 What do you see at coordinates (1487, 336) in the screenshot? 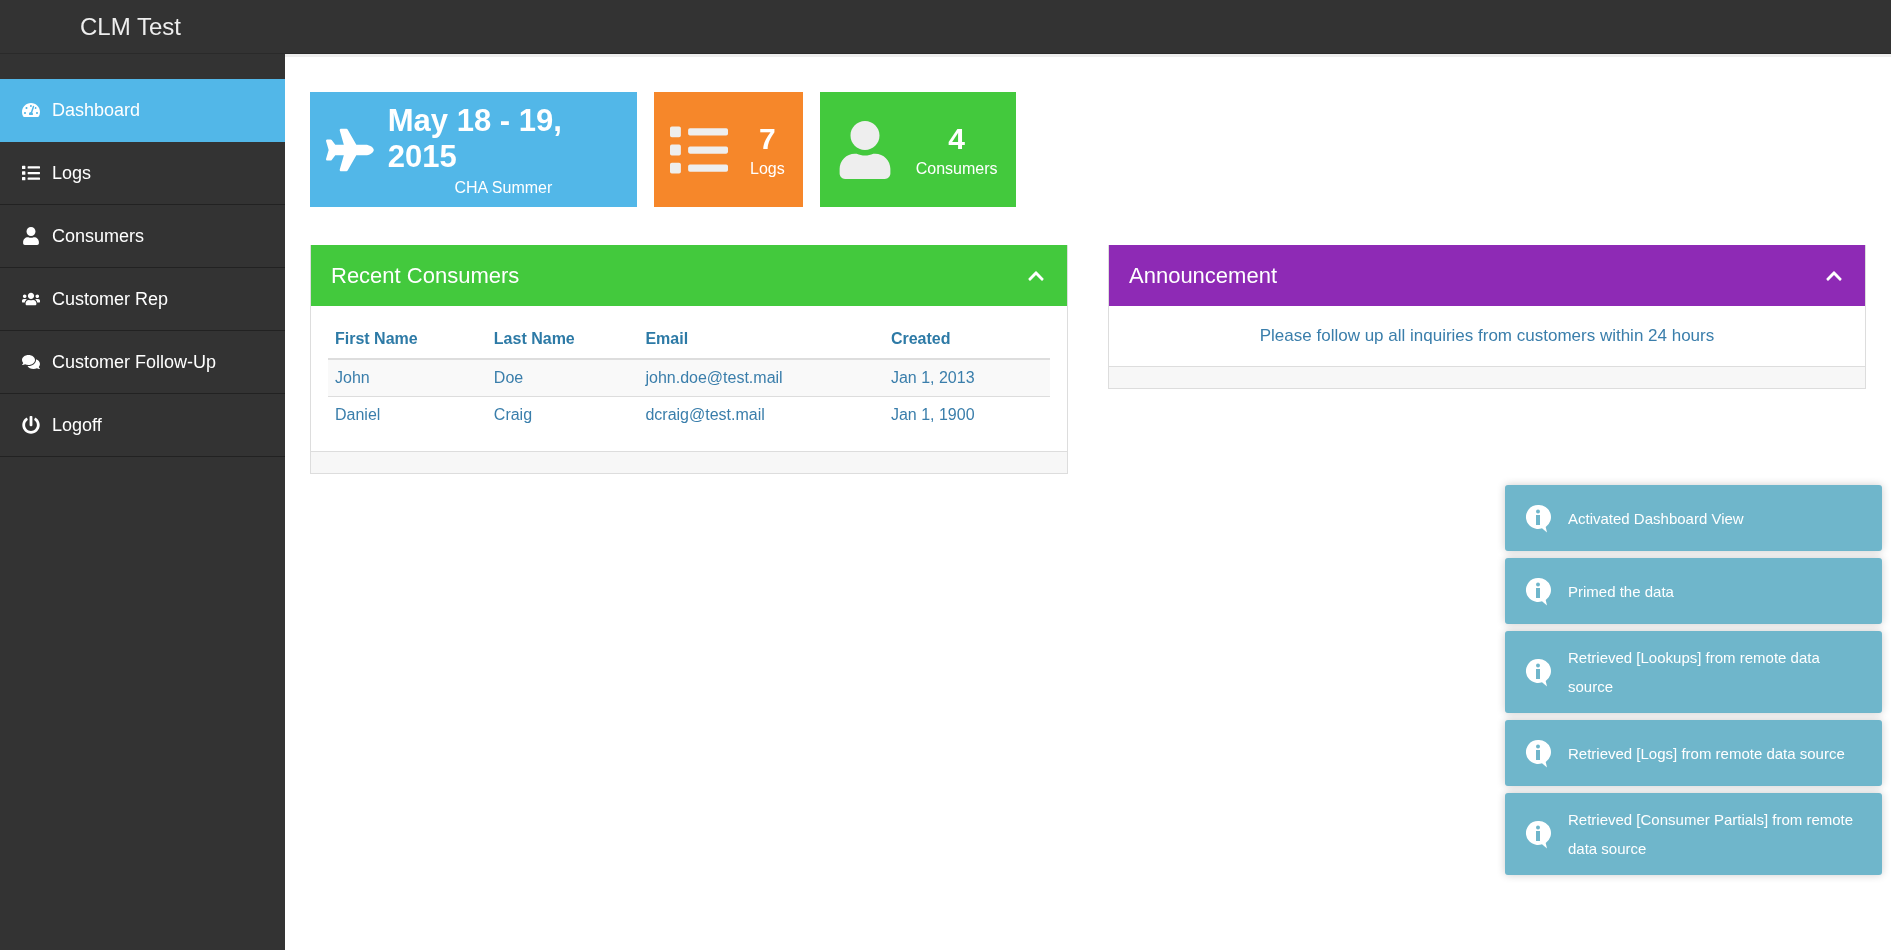
I see `announcement-text: Please follow up all inquiries from customers within 24 hours` at bounding box center [1487, 336].